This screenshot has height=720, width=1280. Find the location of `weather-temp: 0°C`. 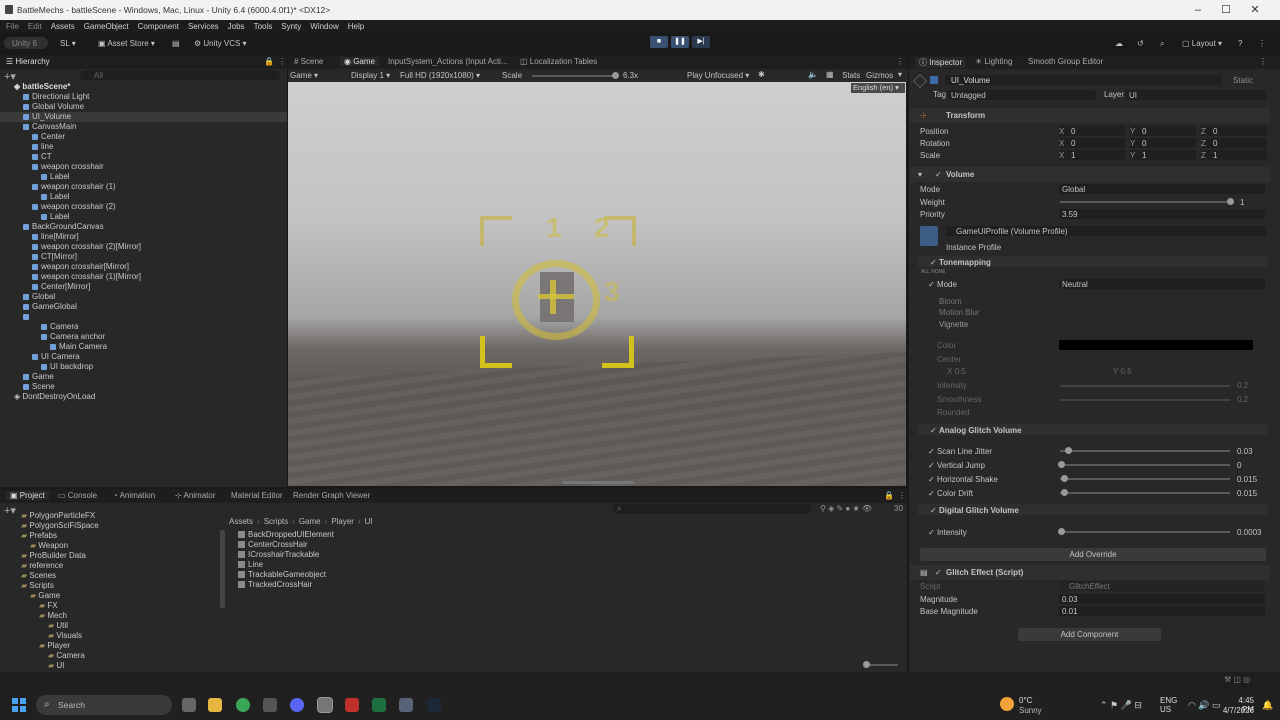

weather-temp: 0°C is located at coordinates (1025, 700).